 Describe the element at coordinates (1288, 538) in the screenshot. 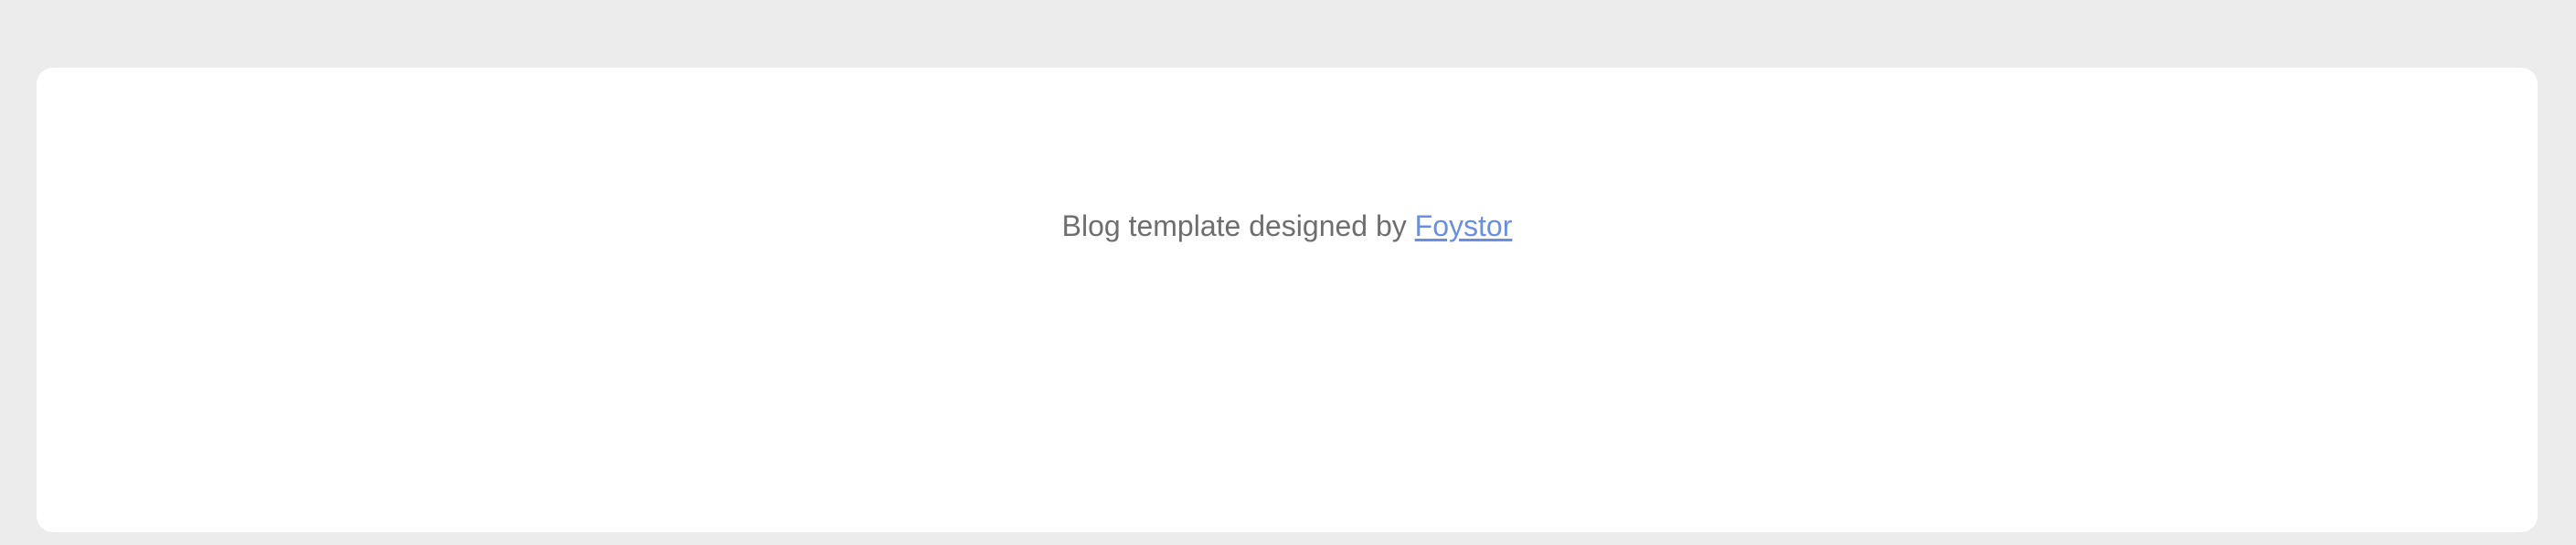

I see `page-bottom-edge` at that location.